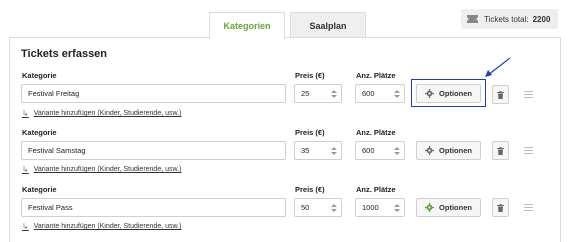 The height and width of the screenshot is (242, 568). What do you see at coordinates (305, 93) in the screenshot?
I see `price-value: 25` at bounding box center [305, 93].